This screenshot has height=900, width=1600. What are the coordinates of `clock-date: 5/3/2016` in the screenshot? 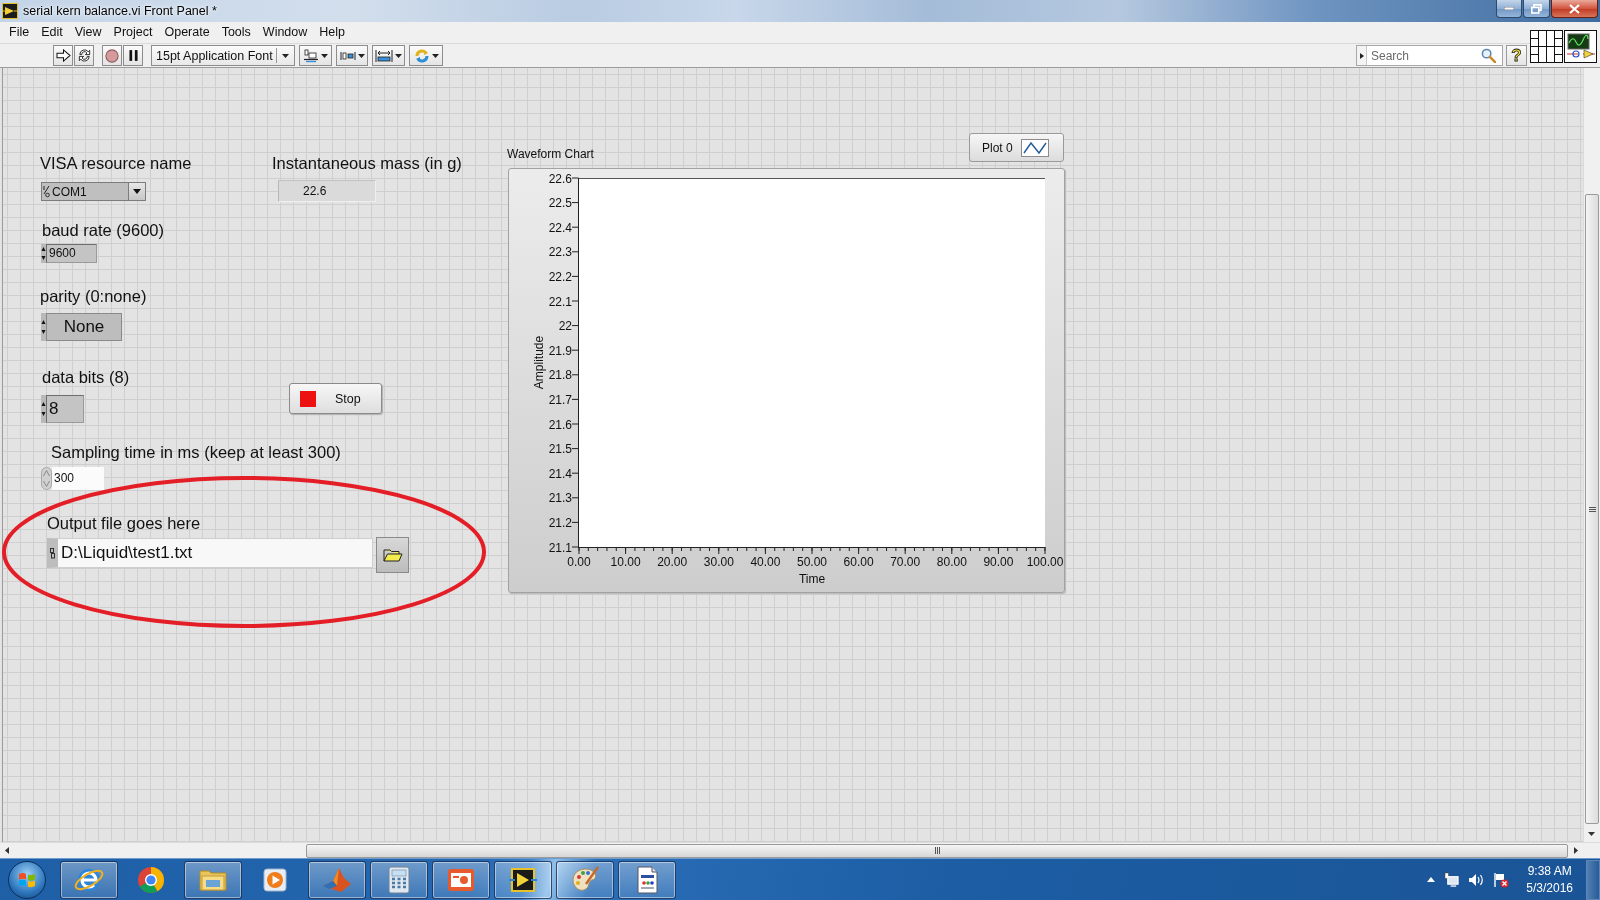 It's located at (1549, 888).